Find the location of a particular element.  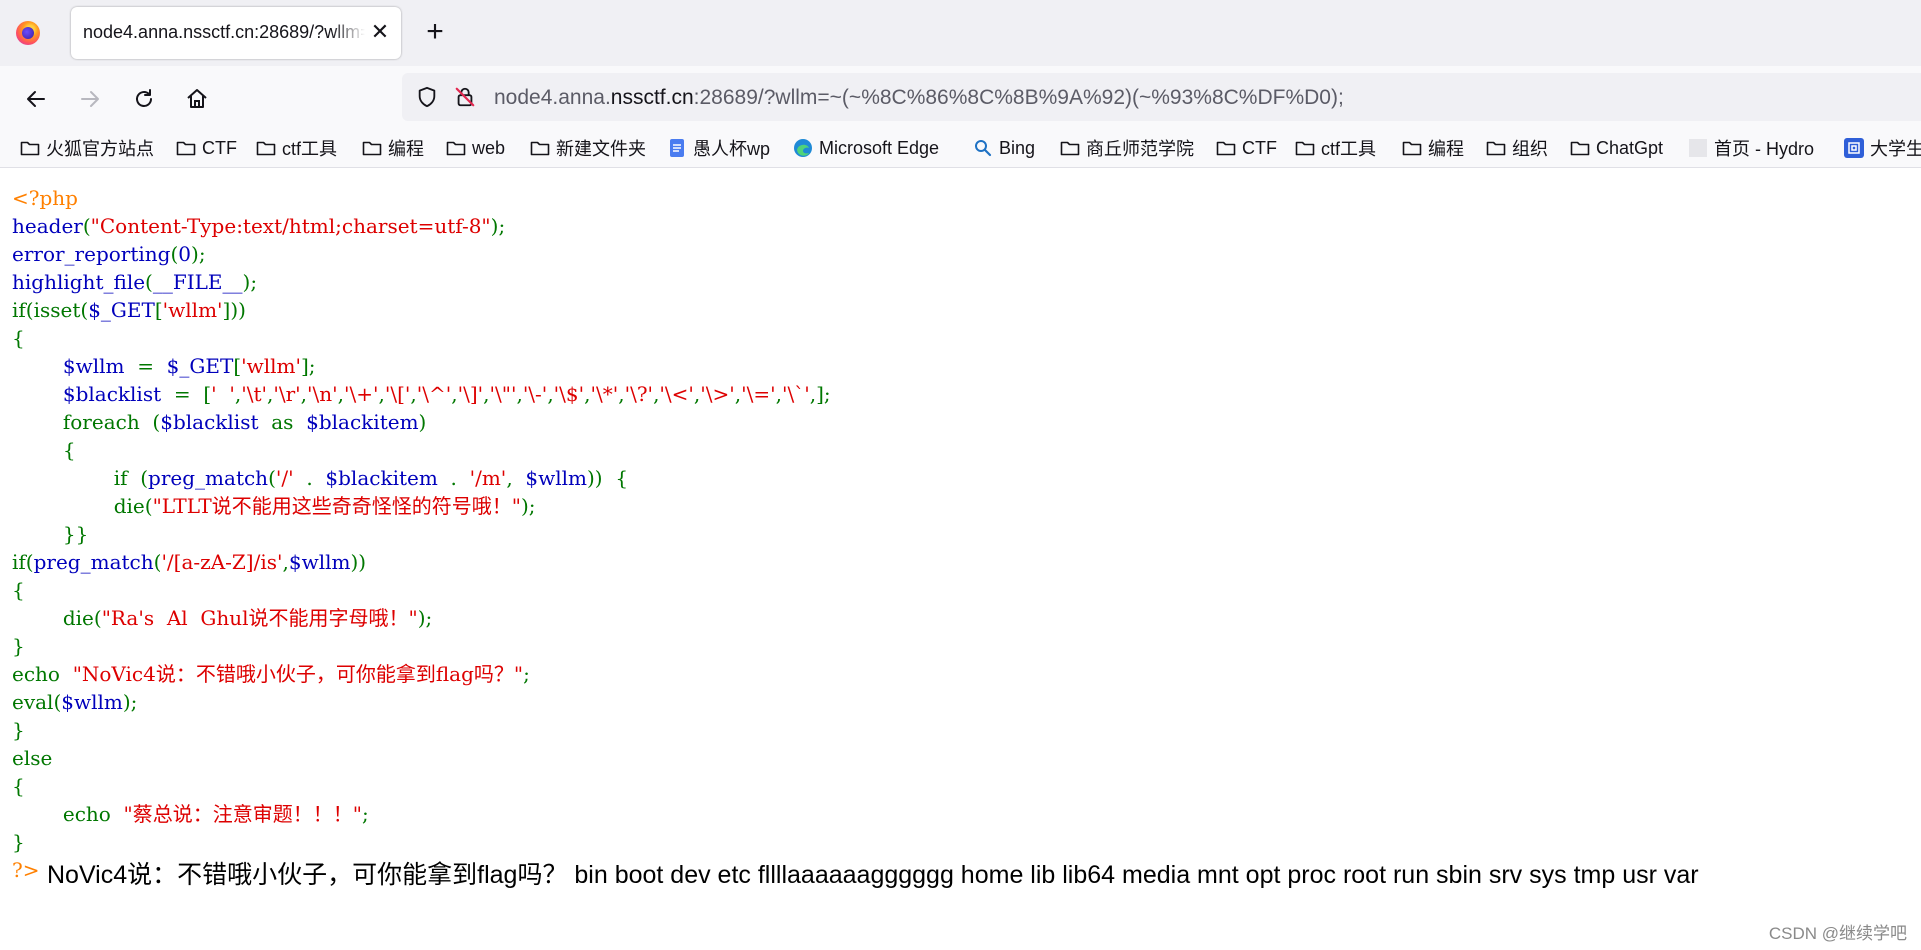

bookmark-item: Microsoft Edge is located at coordinates (866, 148).